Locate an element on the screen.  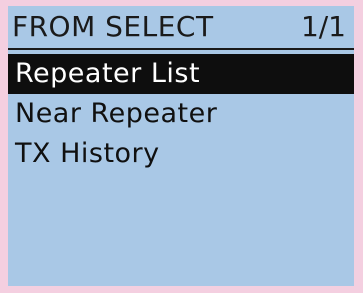
menu-header: FROM SELECT 1/1 is located at coordinates (181, 28).